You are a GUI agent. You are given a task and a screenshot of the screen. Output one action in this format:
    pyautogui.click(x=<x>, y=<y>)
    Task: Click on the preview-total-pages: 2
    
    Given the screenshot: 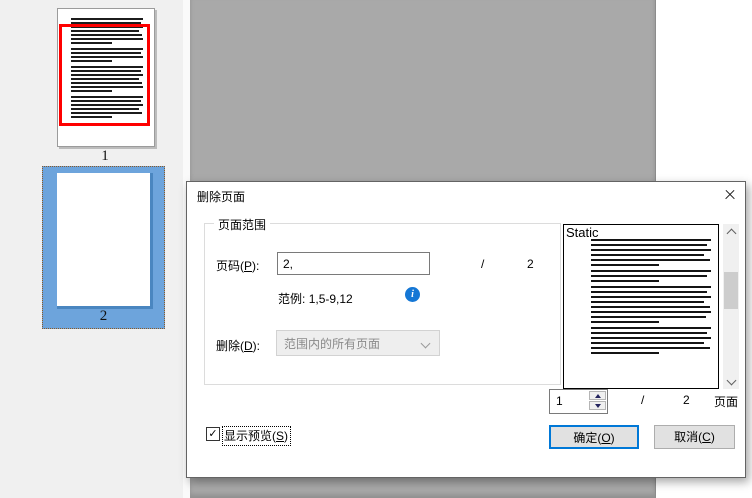 What is the action you would take?
    pyautogui.click(x=686, y=400)
    